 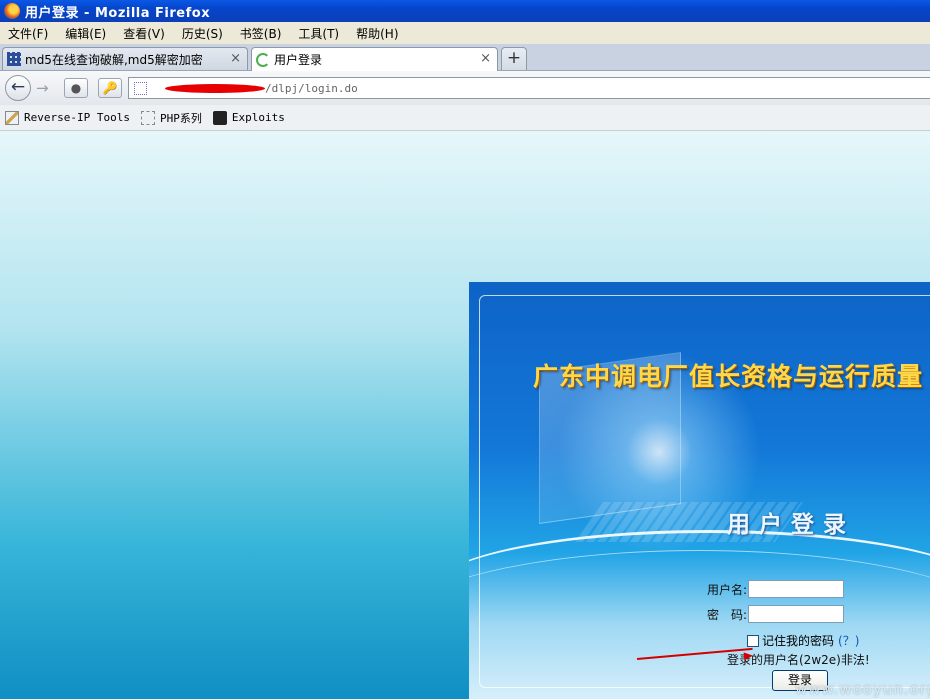 What do you see at coordinates (263, 59) in the screenshot?
I see `loading-icon` at bounding box center [263, 59].